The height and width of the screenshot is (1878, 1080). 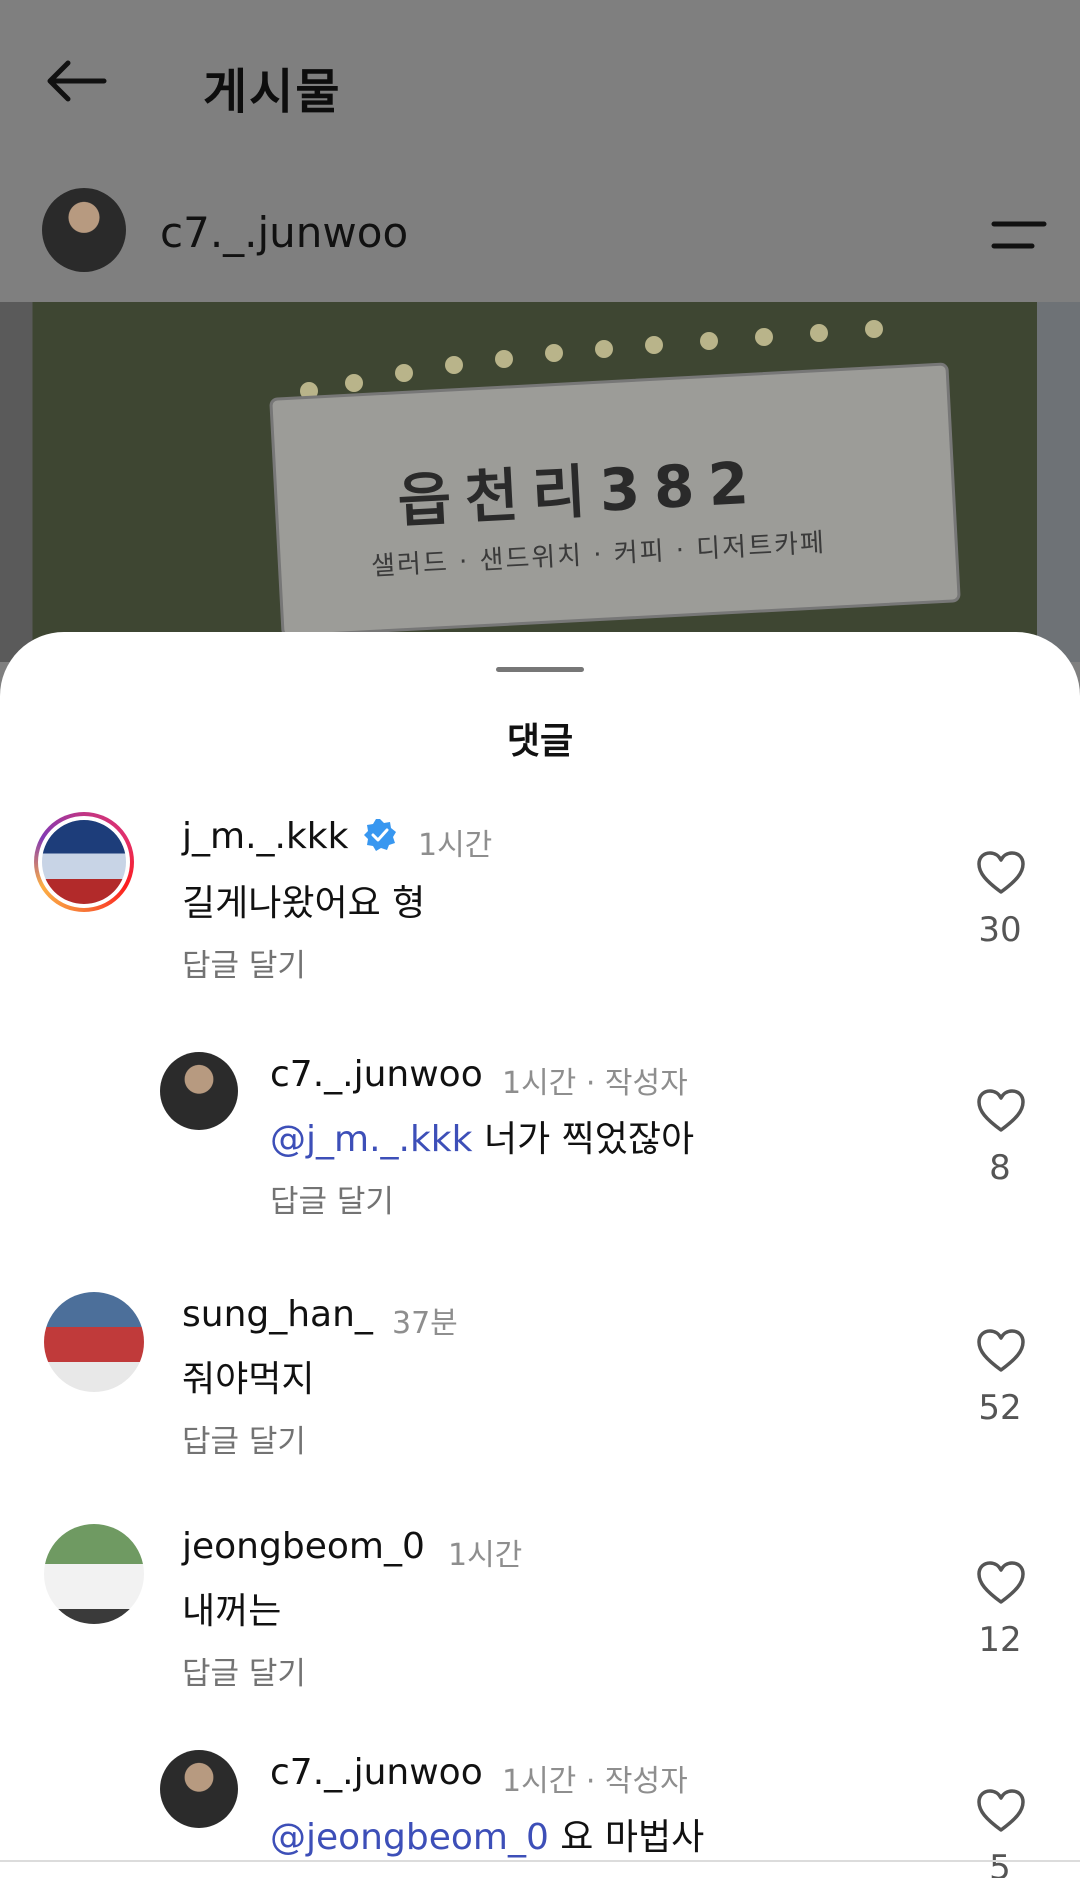 I want to click on drag-handle, so click(x=540, y=669).